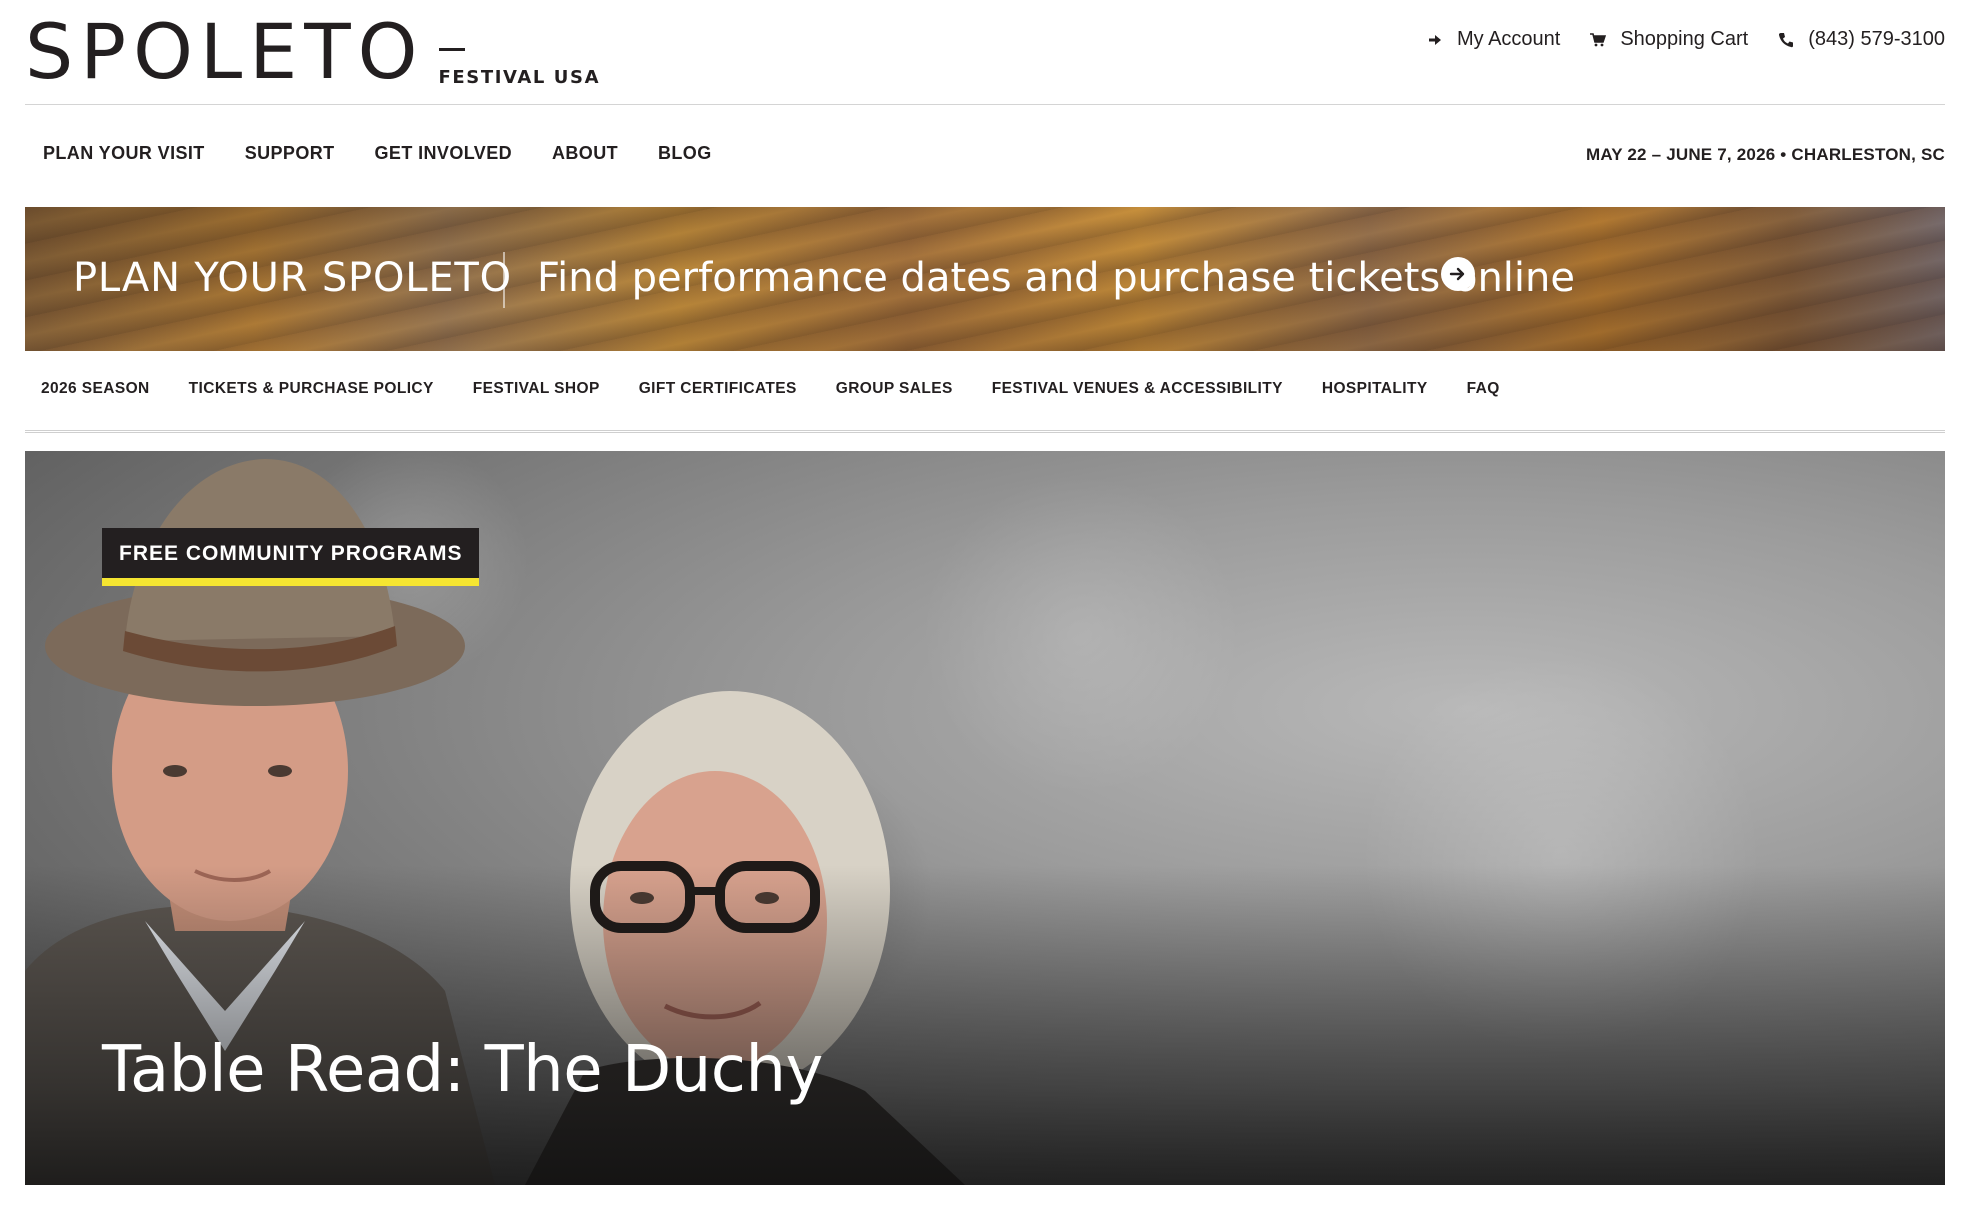 This screenshot has width=1962, height=1222. What do you see at coordinates (290, 153) in the screenshot?
I see `nav-item-support: SUPPORT` at bounding box center [290, 153].